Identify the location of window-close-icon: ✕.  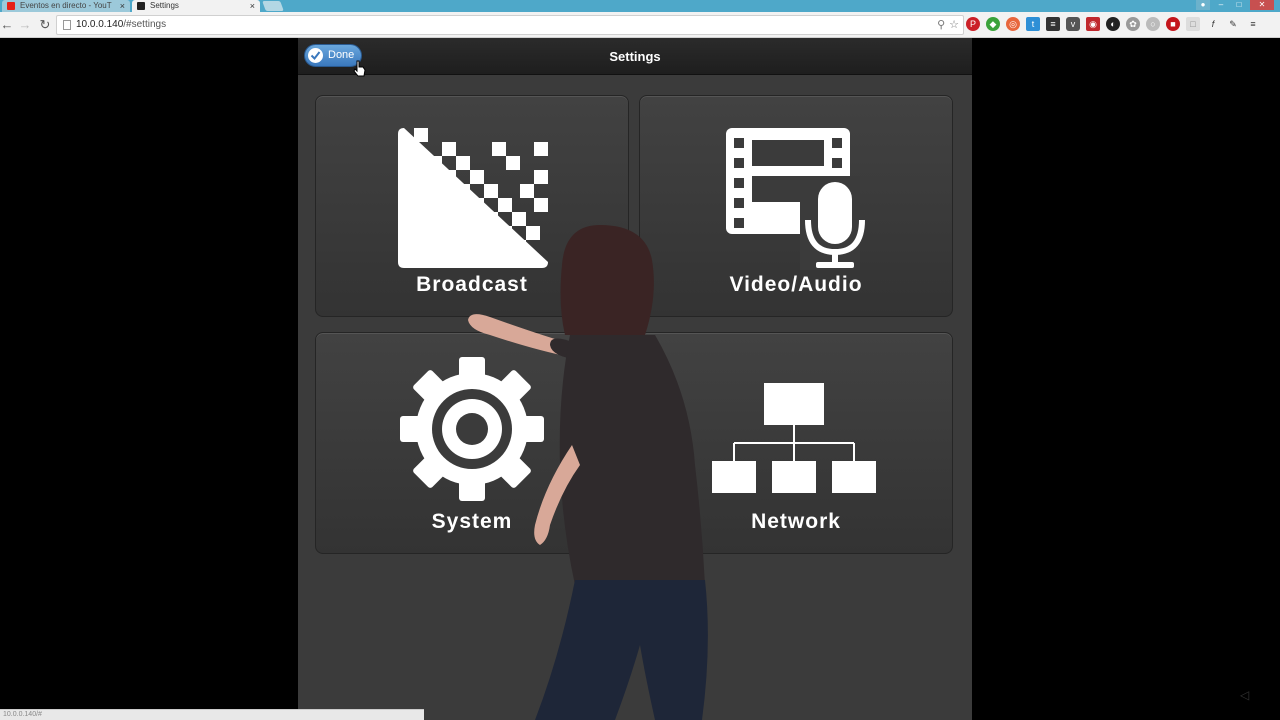
(1262, 5).